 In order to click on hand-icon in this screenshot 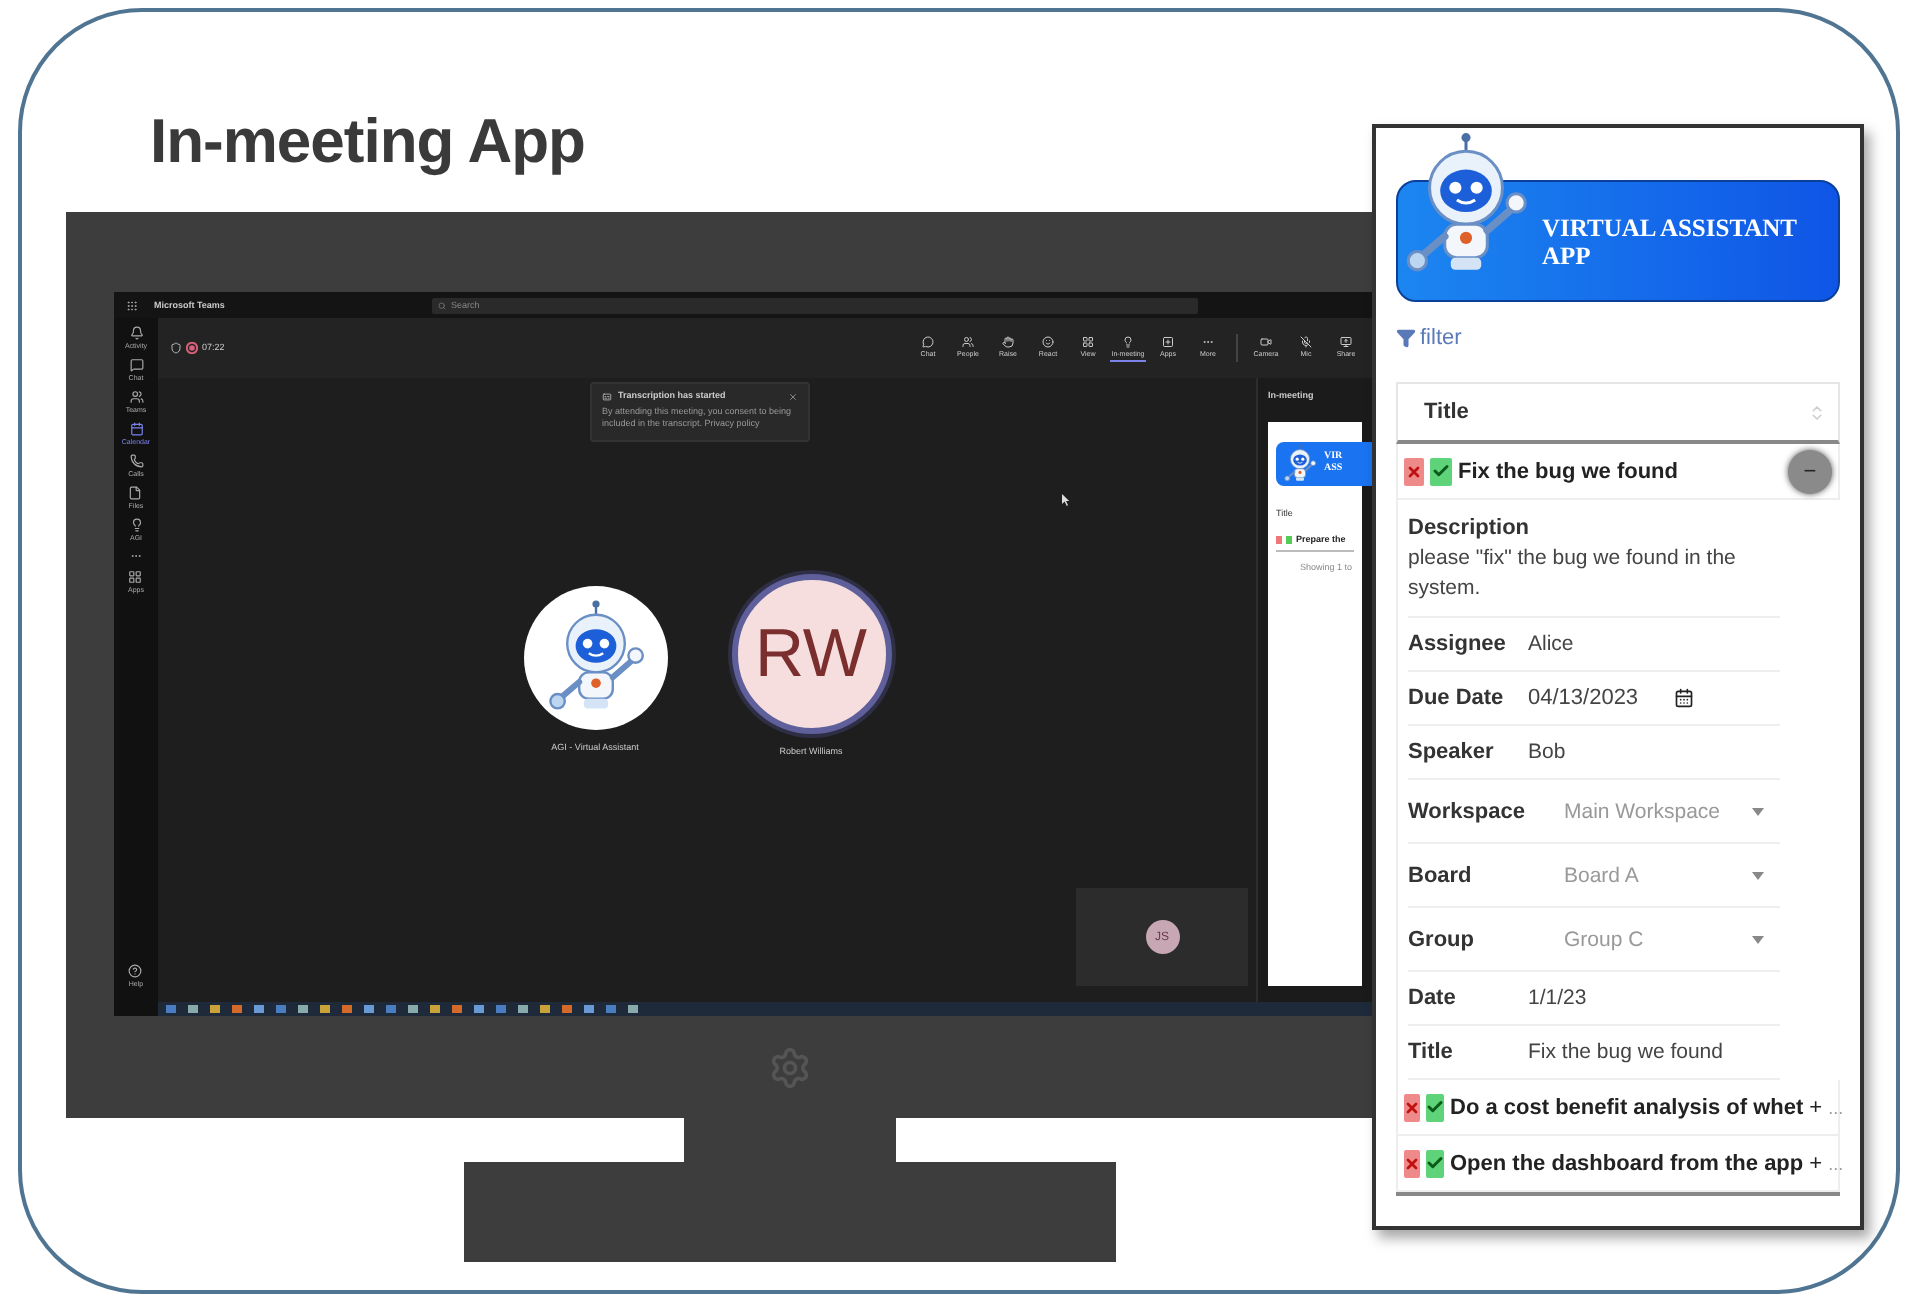, I will do `click(1008, 341)`.